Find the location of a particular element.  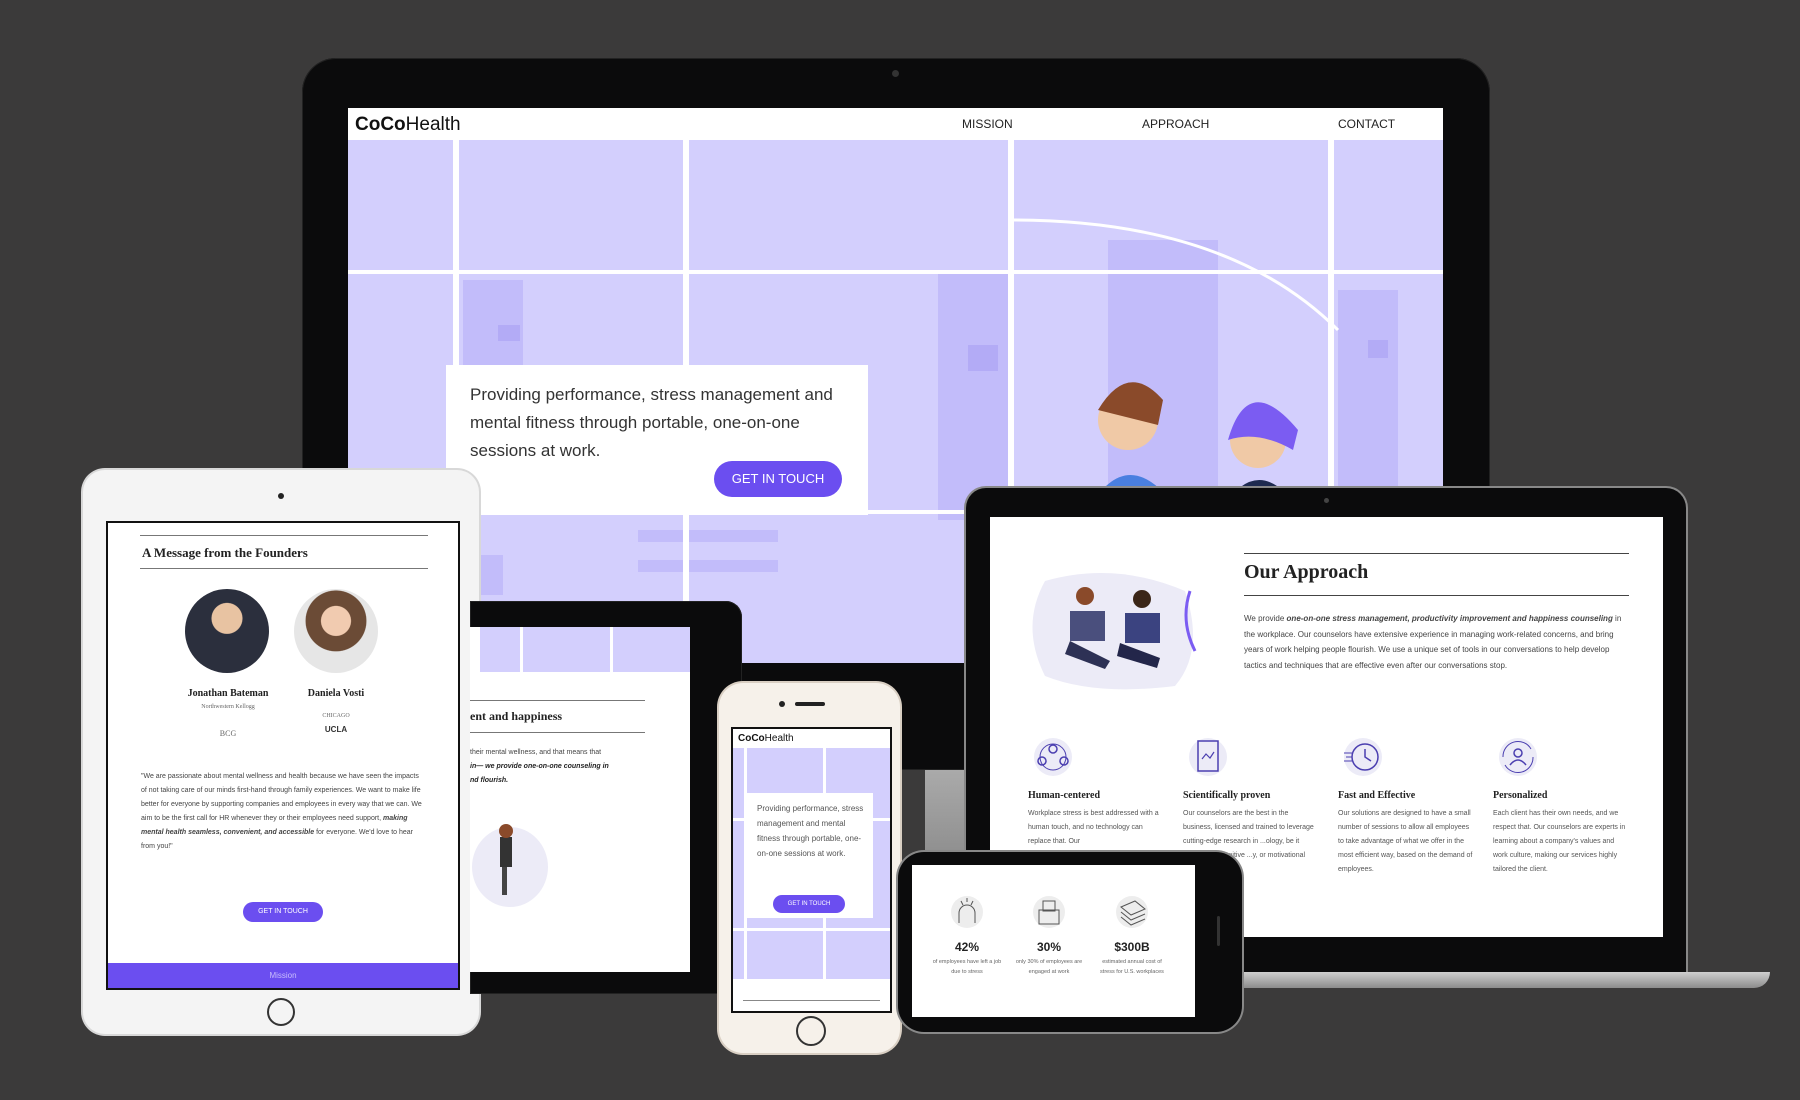

webcam is located at coordinates (895, 73).